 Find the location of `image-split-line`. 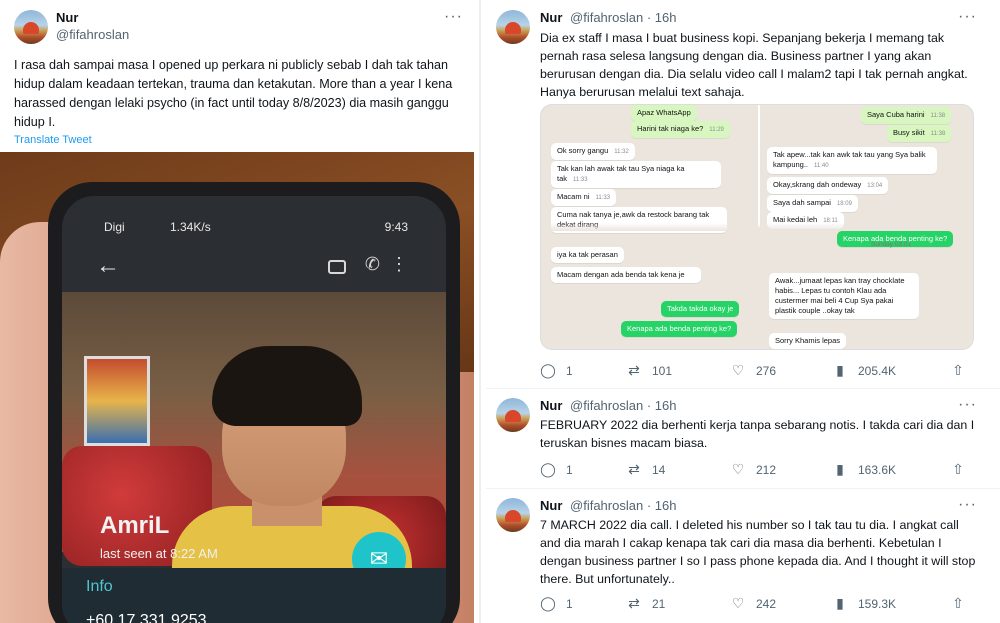

image-split-line is located at coordinates (759, 166).